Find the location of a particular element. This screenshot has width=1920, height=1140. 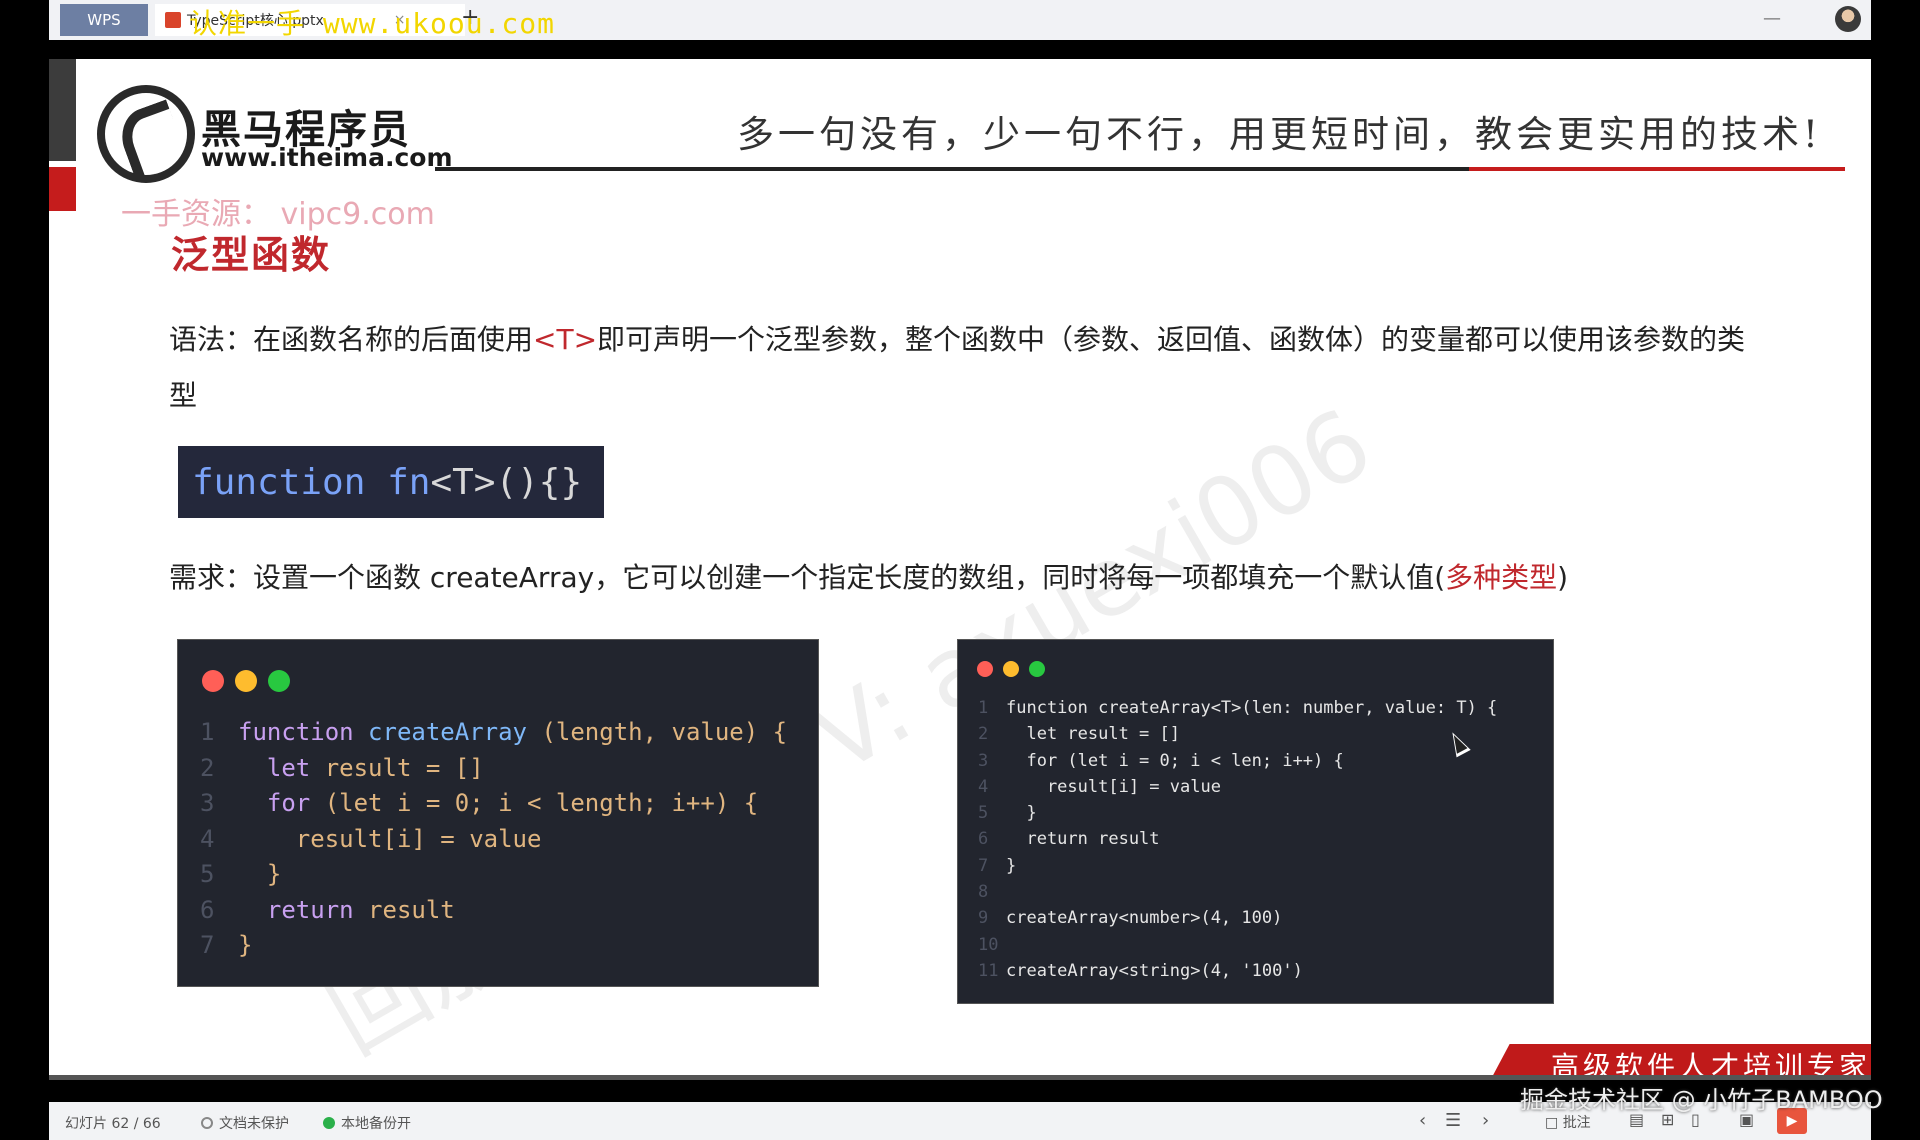

line-number: 4 is located at coordinates (983, 786).